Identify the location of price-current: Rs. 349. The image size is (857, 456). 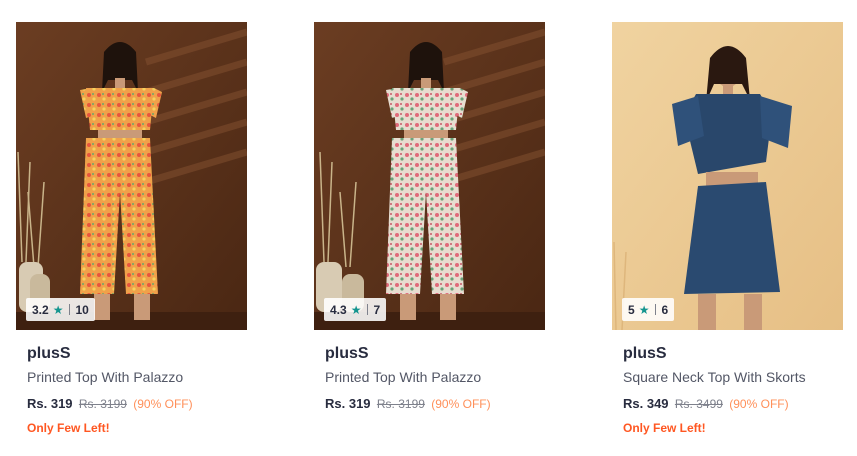
(646, 403).